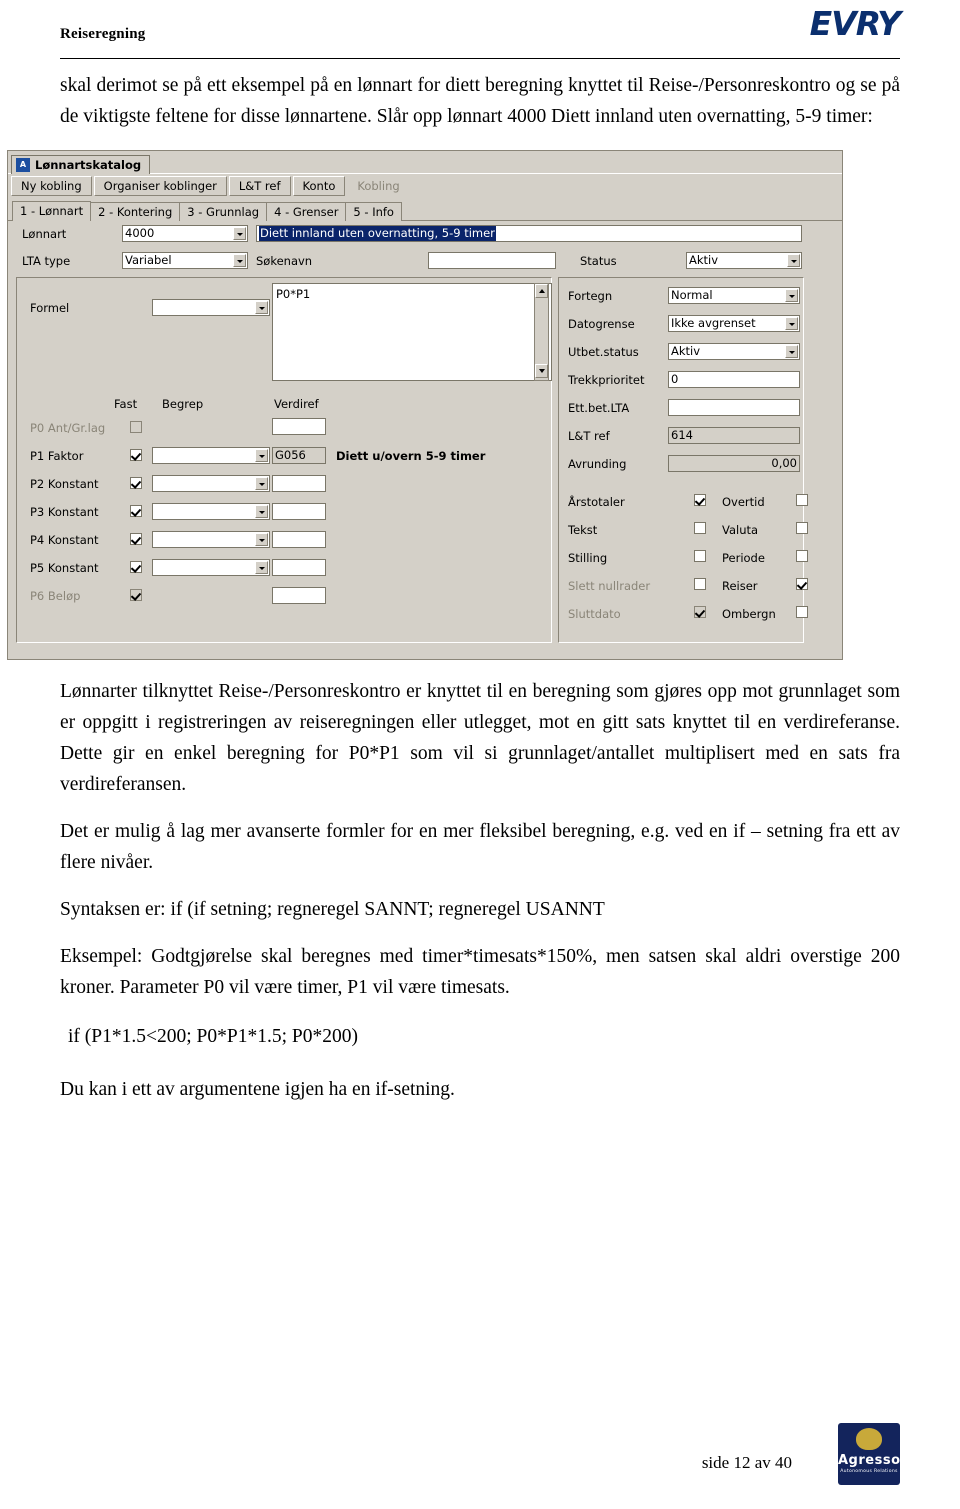 The image size is (960, 1509). What do you see at coordinates (746, 1462) in the screenshot?
I see `page-number: side 12 av 40` at bounding box center [746, 1462].